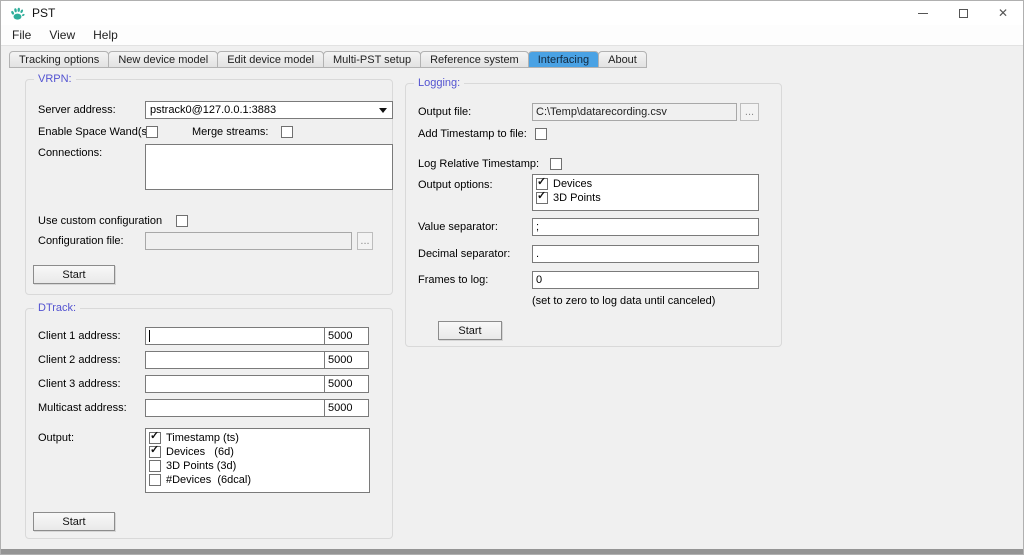  What do you see at coordinates (258, 465) in the screenshot?
I see `list-item: 3D Points (3d)` at bounding box center [258, 465].